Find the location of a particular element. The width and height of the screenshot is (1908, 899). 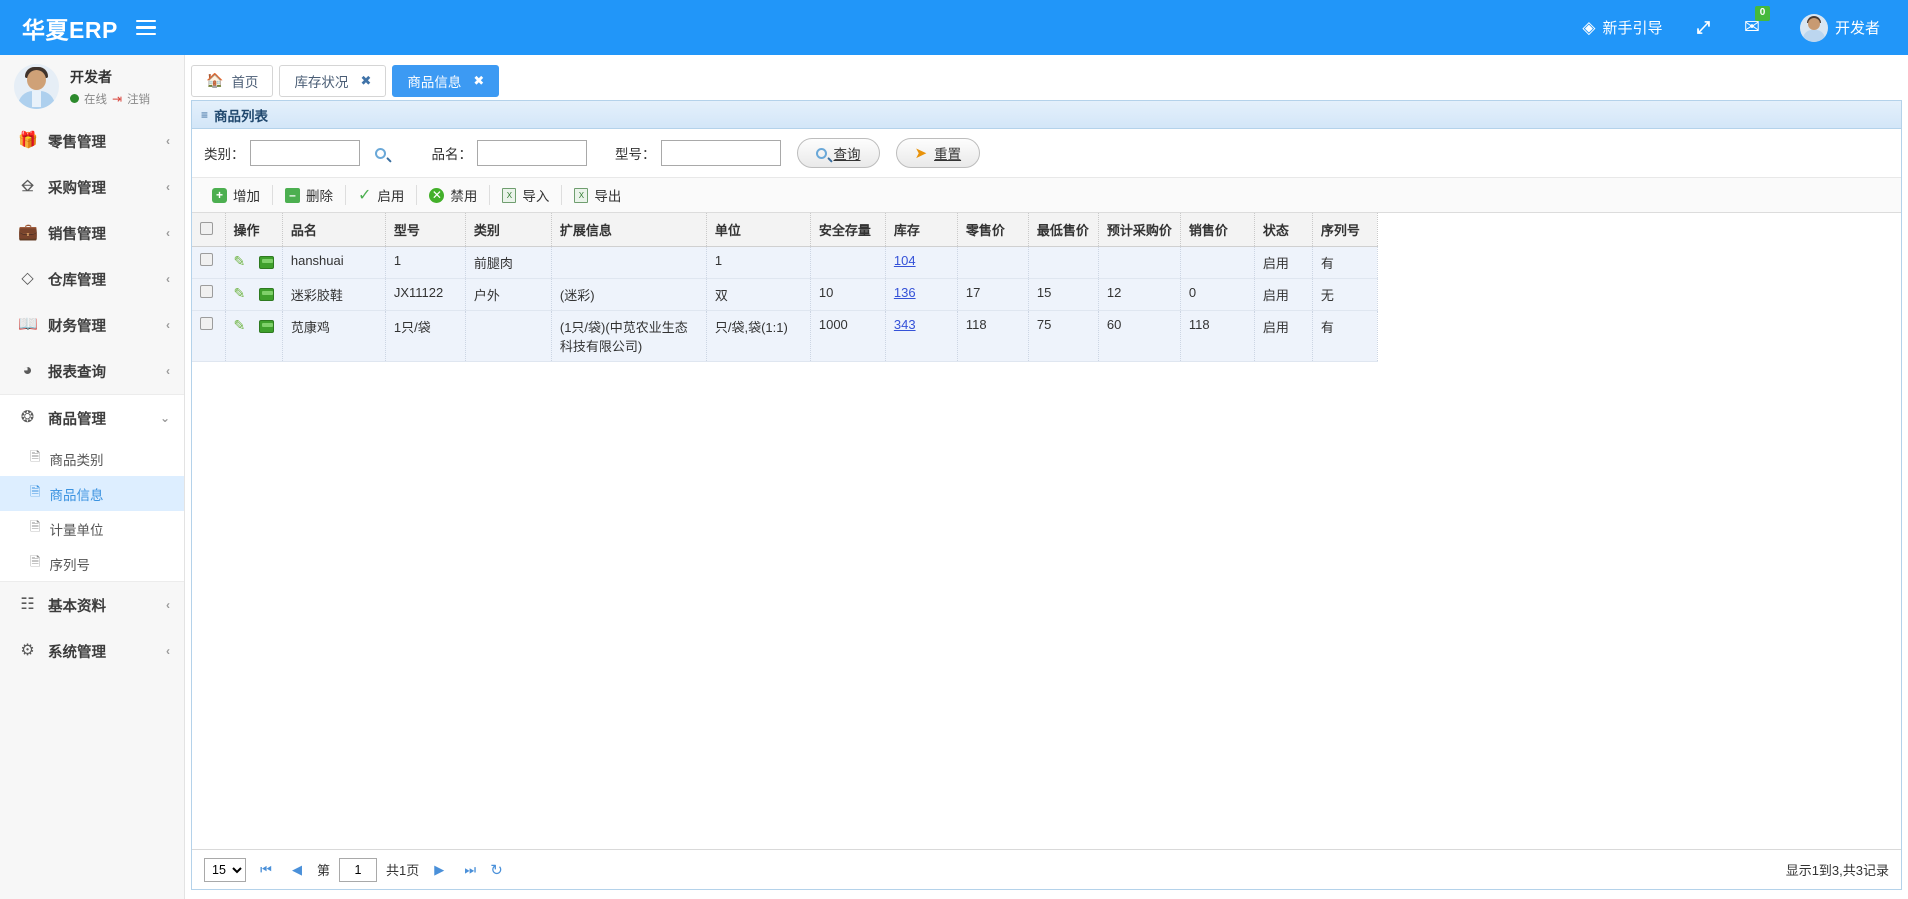

add-button: + 增加 is located at coordinates (236, 195).